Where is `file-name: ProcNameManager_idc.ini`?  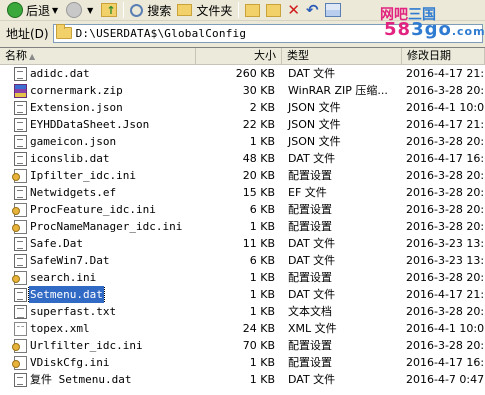 file-name: ProcNameManager_idc.ini is located at coordinates (106, 226).